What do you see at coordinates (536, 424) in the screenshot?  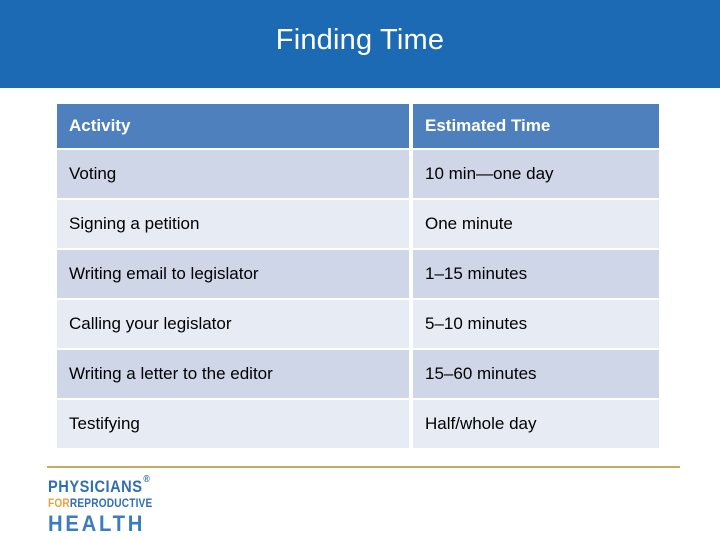 I see `cell-estimated-time: Half/whole day` at bounding box center [536, 424].